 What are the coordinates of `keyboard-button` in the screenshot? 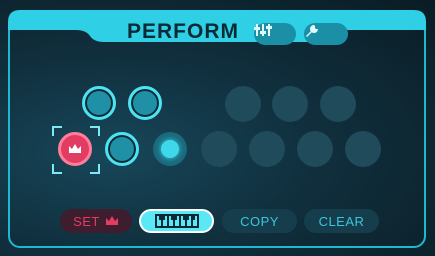 It's located at (176, 221).